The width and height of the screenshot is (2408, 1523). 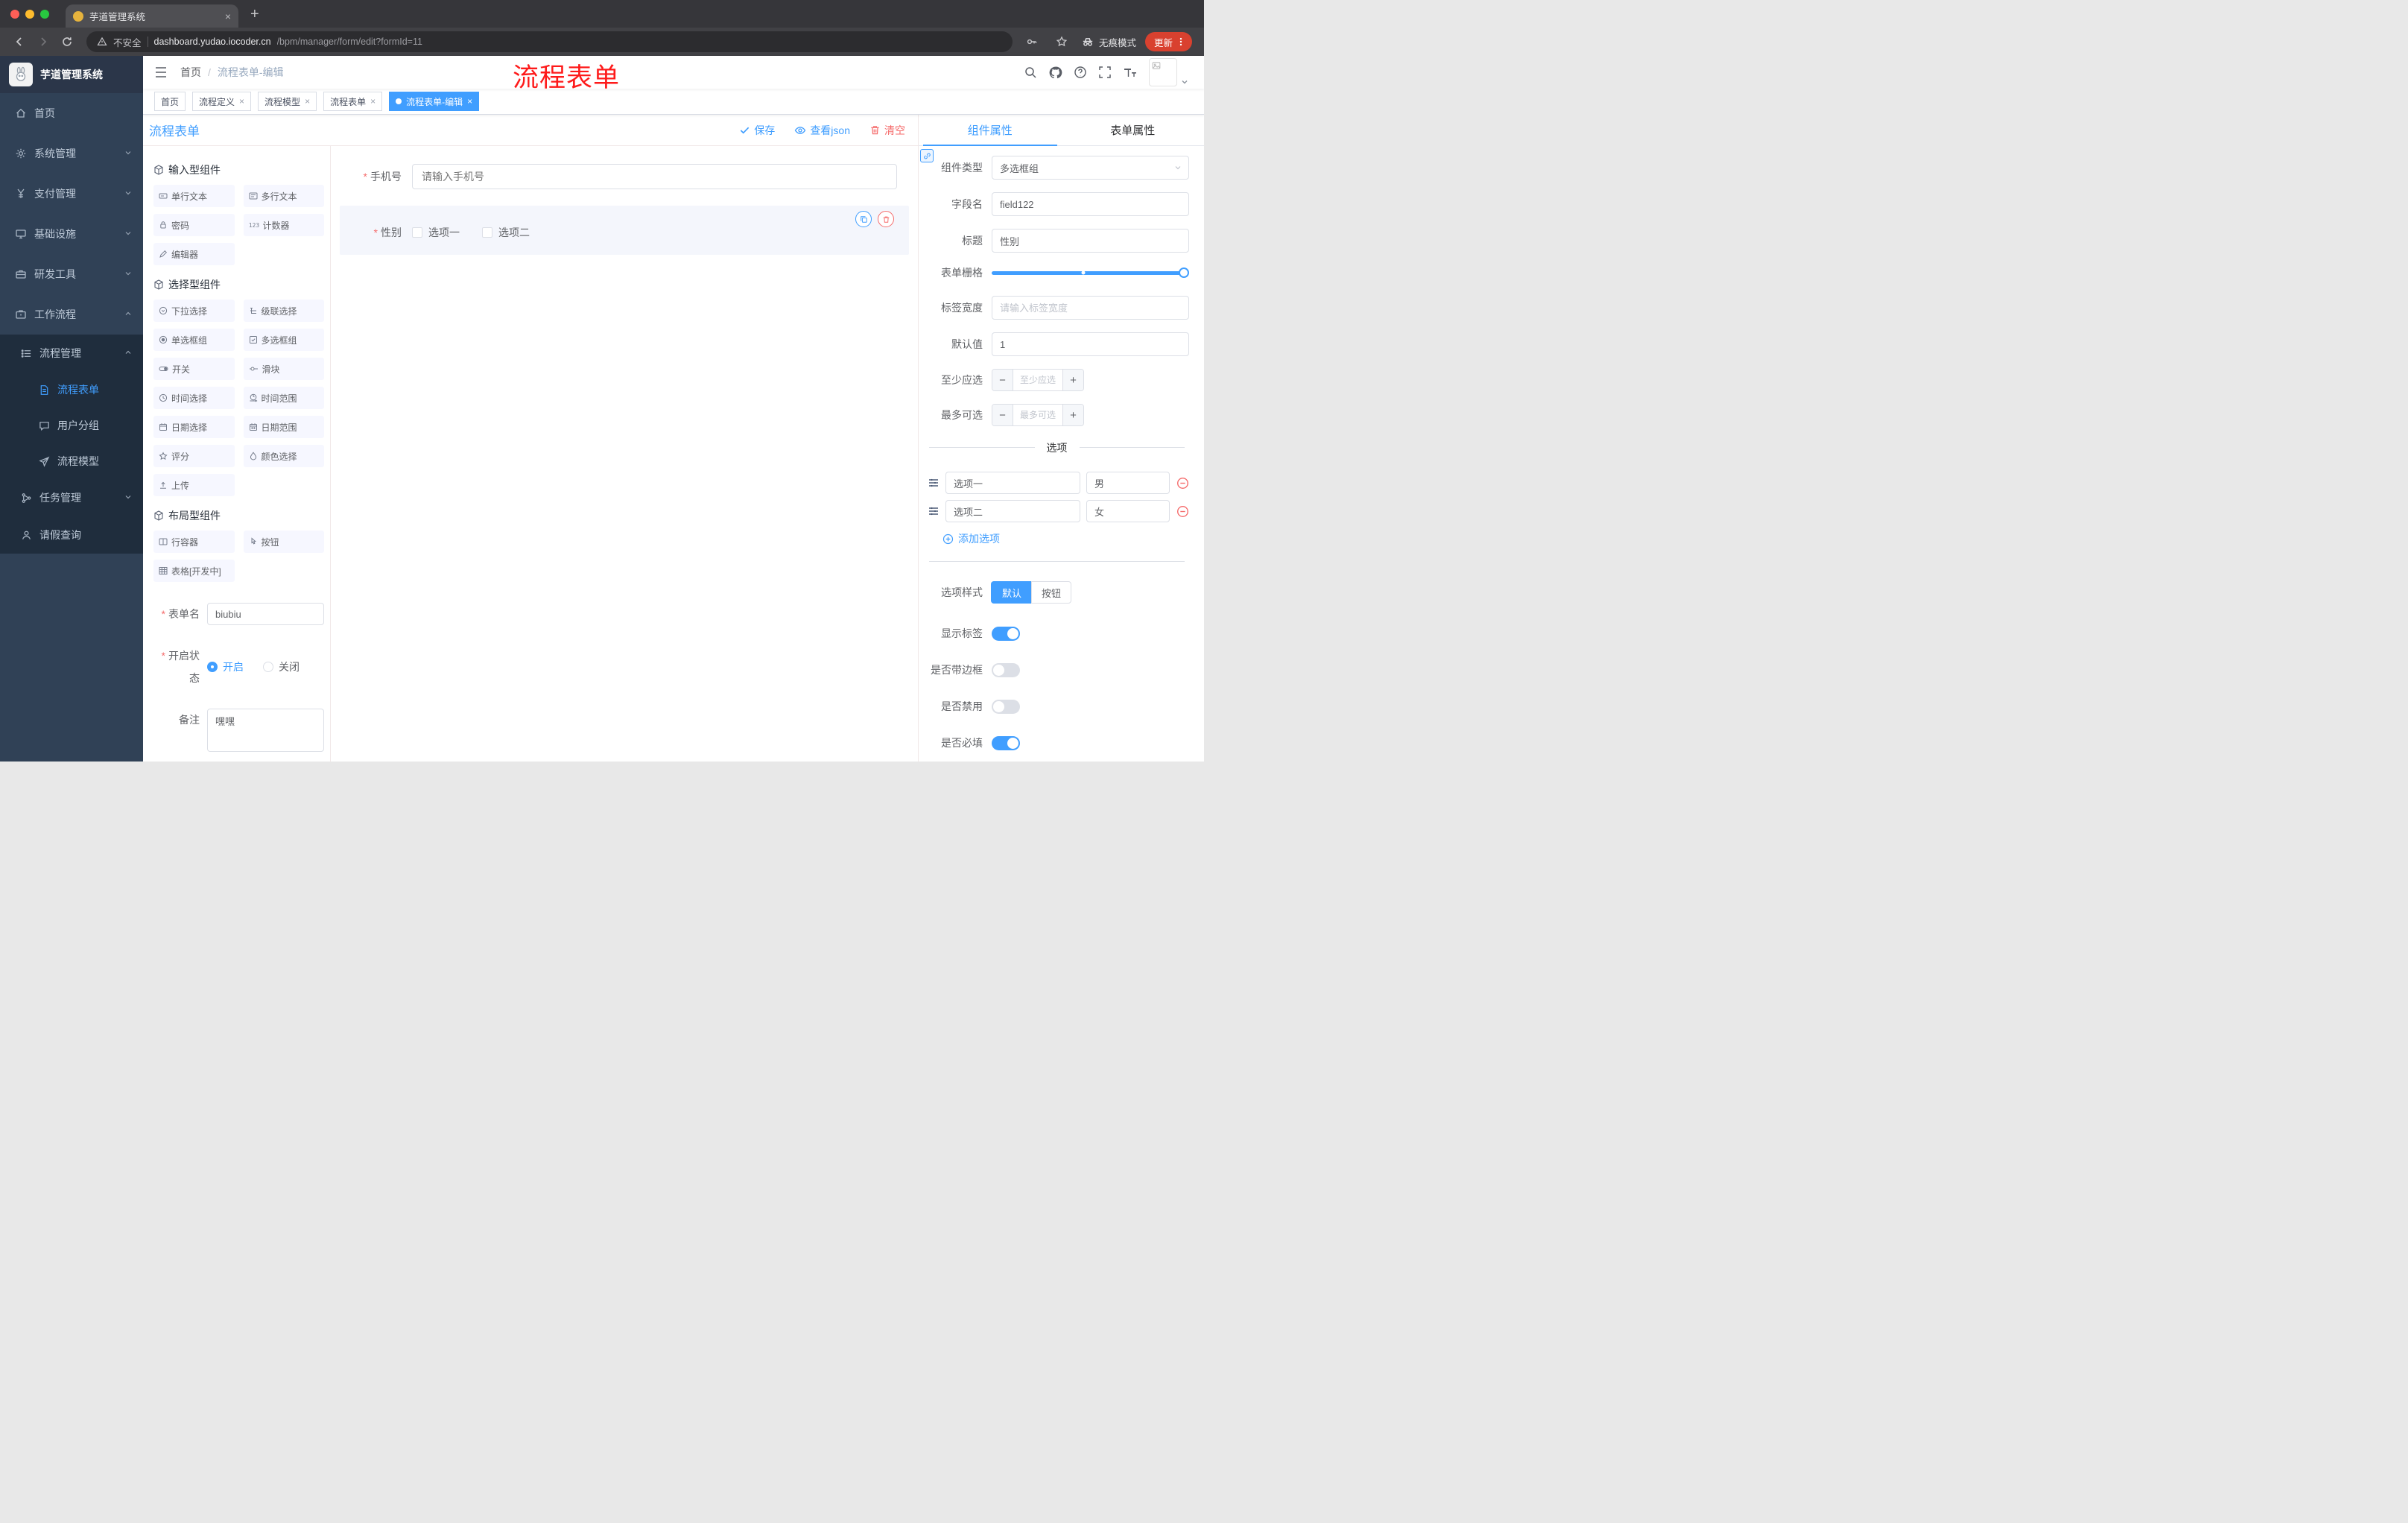 What do you see at coordinates (434, 101) in the screenshot?
I see `tag-process-form-edit: 流程表单-编辑 ×` at bounding box center [434, 101].